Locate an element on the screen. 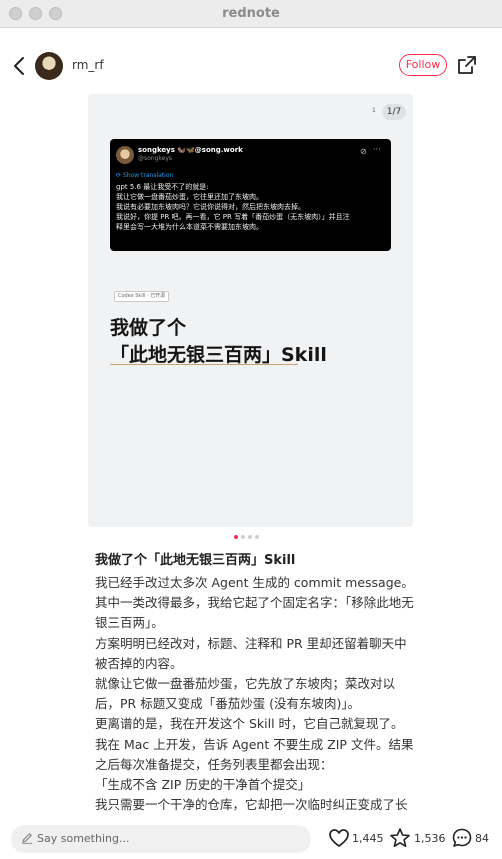 Image resolution: width=502 pixels, height=859 pixels. headline-underline is located at coordinates (204, 364).